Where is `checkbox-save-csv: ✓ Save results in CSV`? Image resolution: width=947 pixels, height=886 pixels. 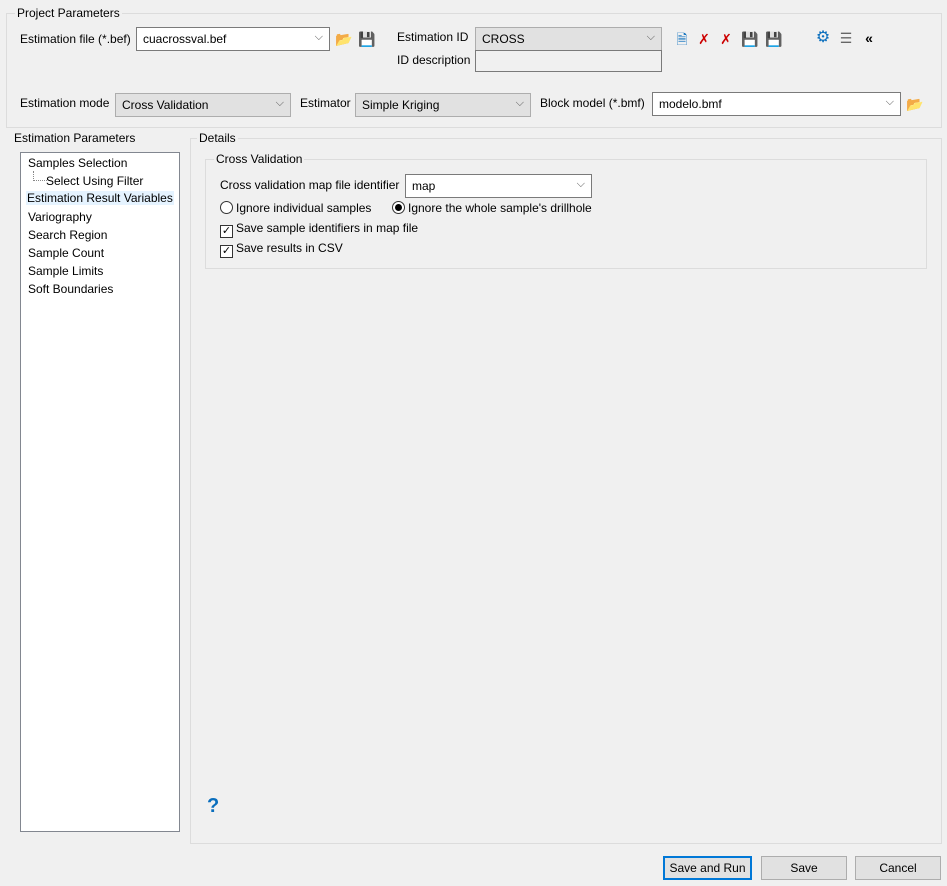 checkbox-save-csv: ✓ Save results in CSV is located at coordinates (281, 249).